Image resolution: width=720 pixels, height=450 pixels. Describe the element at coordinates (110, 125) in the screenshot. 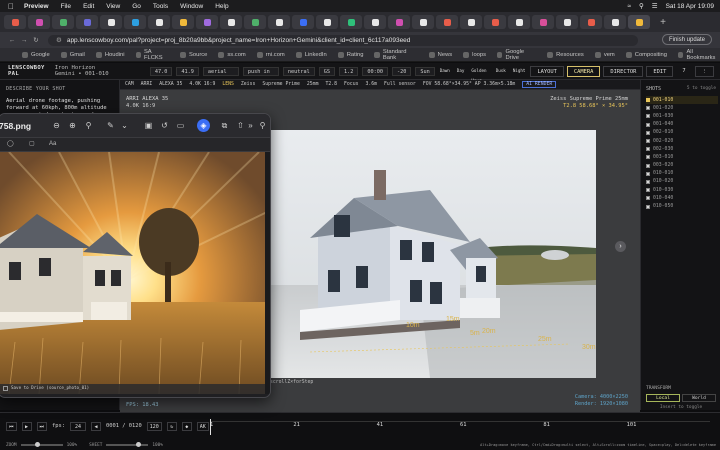

I see `markup-pen-icon: ✎` at that location.